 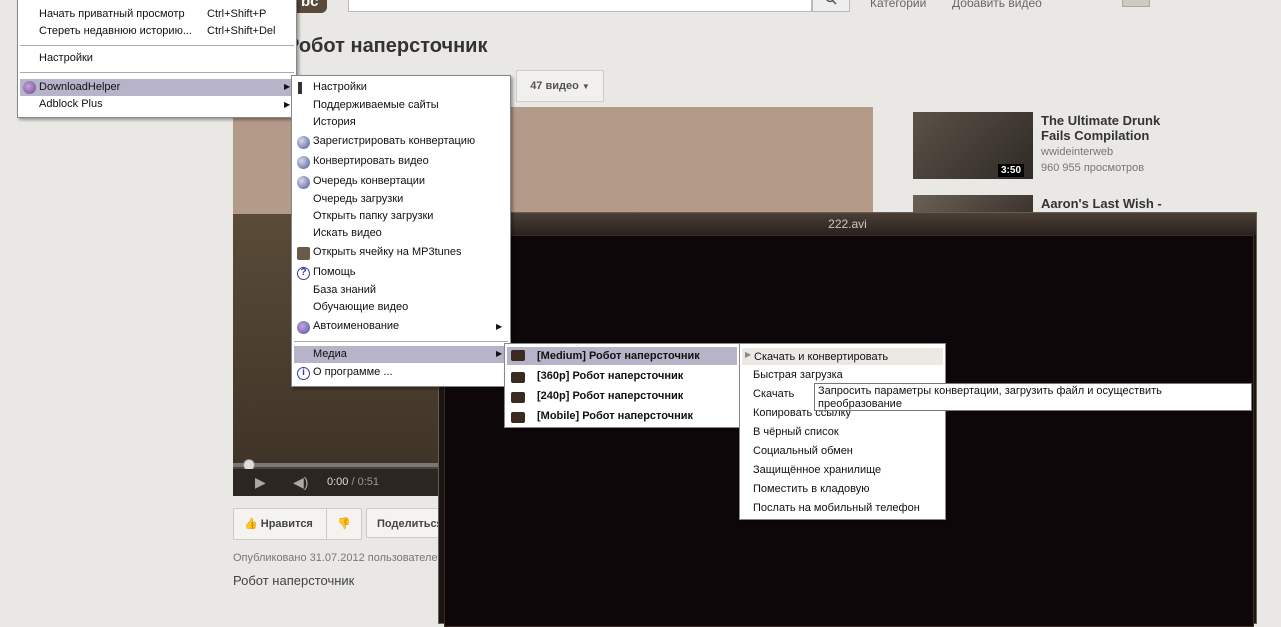 I want to click on thumbs-up-icon: 👍, so click(x=251, y=524).